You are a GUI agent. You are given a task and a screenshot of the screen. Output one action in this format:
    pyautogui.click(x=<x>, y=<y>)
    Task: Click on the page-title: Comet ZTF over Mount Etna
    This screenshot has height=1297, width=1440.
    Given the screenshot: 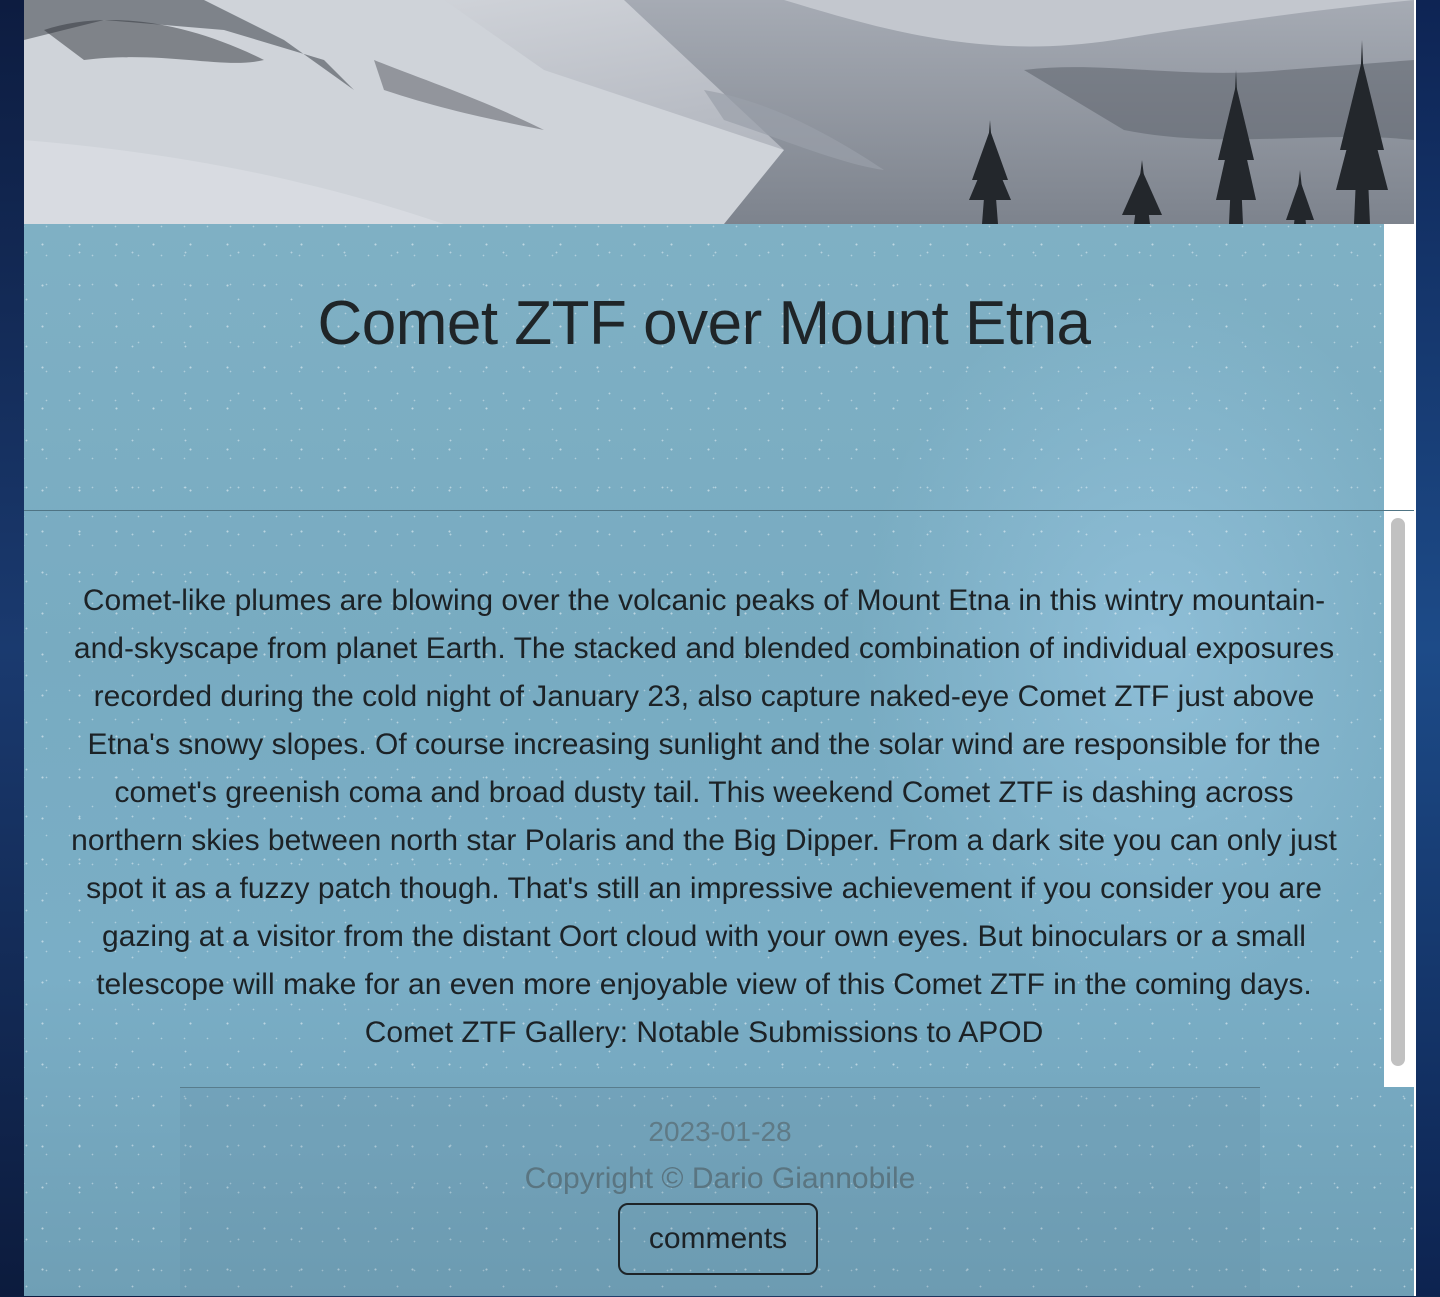 What is the action you would take?
    pyautogui.click(x=704, y=323)
    